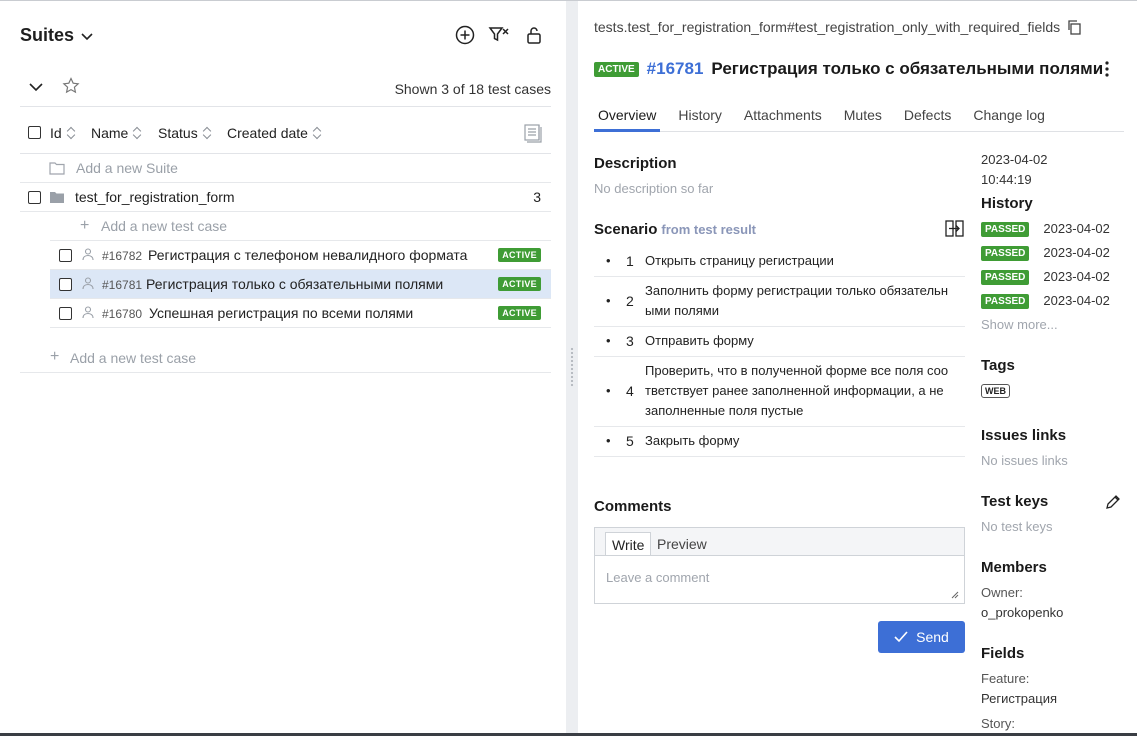 Image resolution: width=1137 pixels, height=736 pixels. Describe the element at coordinates (36, 87) in the screenshot. I see `collapse-all-icon` at that location.